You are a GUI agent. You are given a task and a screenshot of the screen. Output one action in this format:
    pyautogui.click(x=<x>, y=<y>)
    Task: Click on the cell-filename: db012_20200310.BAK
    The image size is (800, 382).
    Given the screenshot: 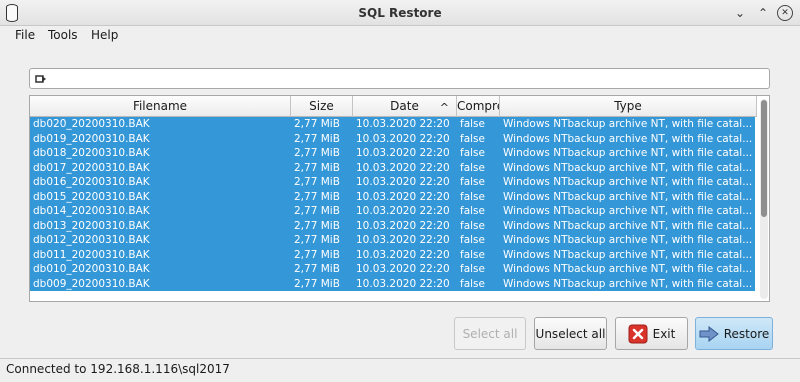 What is the action you would take?
    pyautogui.click(x=91, y=240)
    